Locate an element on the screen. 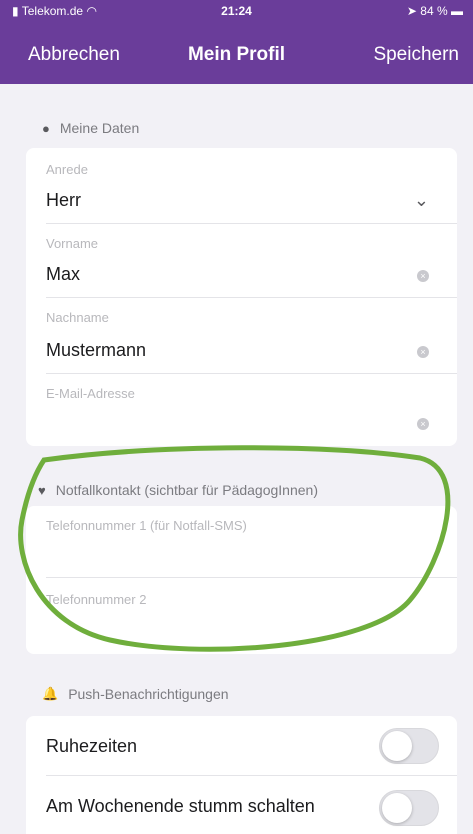 The width and height of the screenshot is (473, 834). battery-status: ➤ 84 % ▬ is located at coordinates (434, 11).